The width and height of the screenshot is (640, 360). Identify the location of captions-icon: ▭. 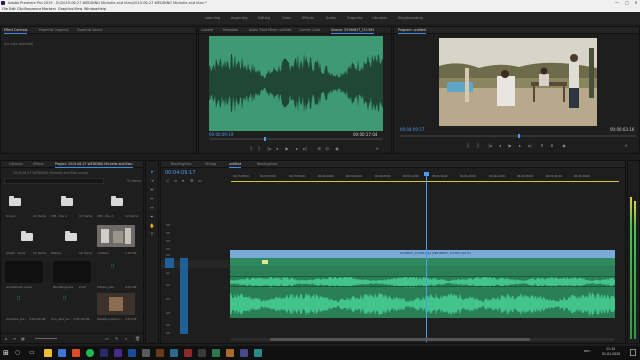
(200, 180).